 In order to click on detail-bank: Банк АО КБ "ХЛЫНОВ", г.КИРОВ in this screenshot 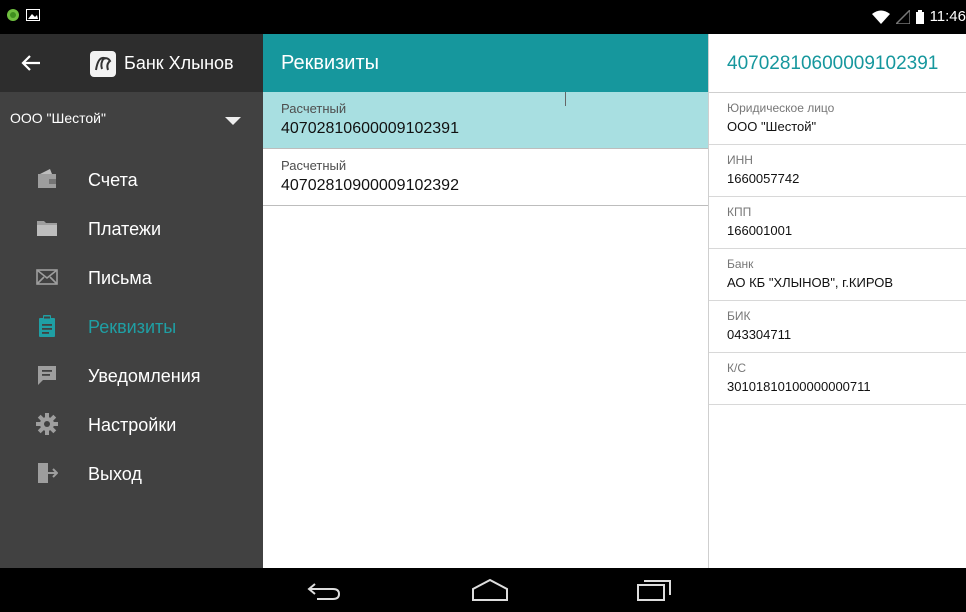, I will do `click(837, 275)`.